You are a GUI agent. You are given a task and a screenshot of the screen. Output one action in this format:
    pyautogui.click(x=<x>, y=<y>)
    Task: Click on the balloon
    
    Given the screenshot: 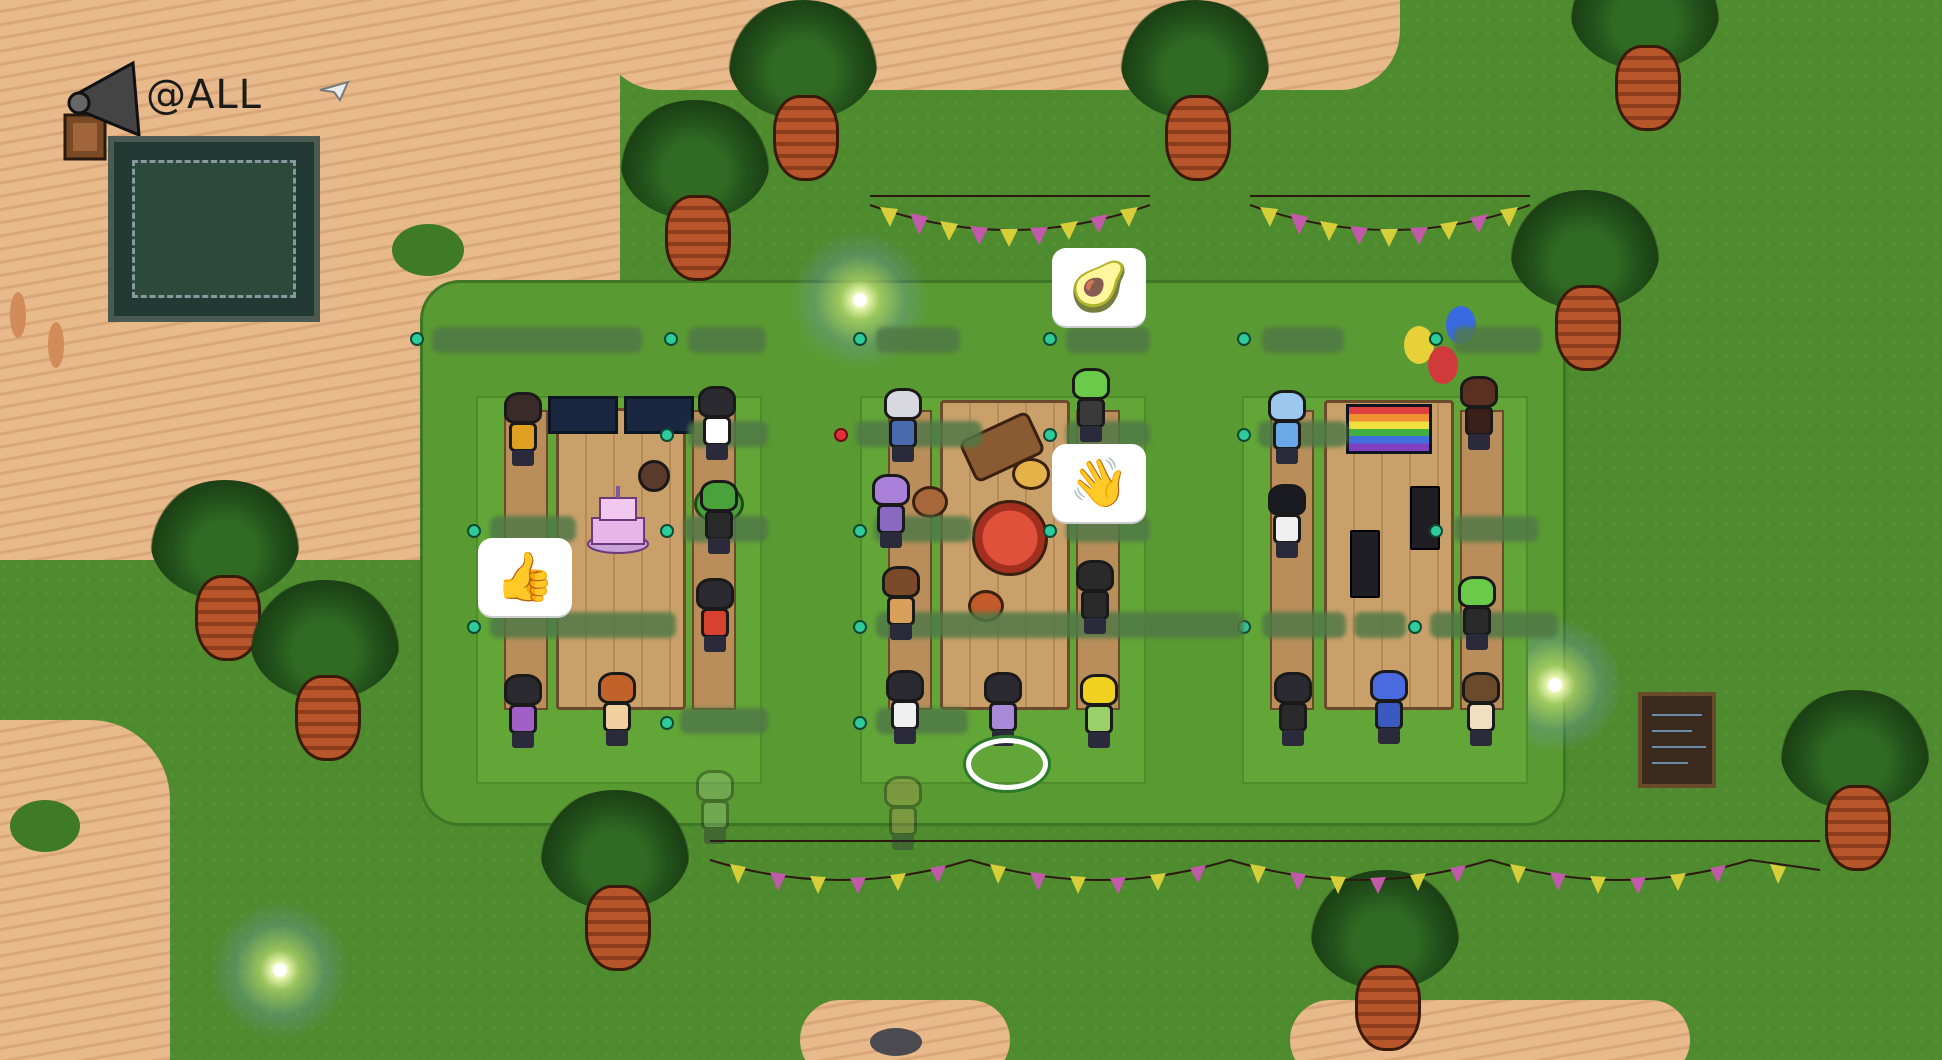 What is the action you would take?
    pyautogui.click(x=1443, y=365)
    